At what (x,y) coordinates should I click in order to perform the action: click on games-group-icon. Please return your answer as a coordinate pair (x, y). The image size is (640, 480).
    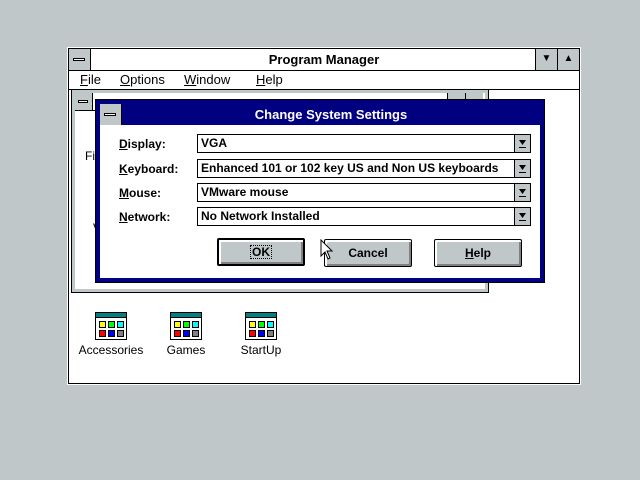
    Looking at the image, I should click on (186, 326).